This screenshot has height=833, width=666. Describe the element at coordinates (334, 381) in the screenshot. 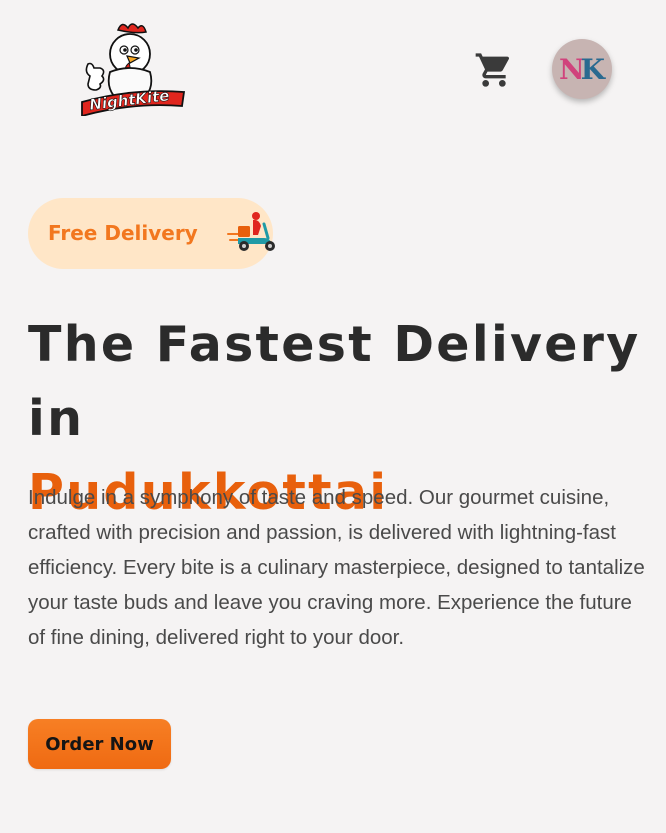

I see `hero-title-line1: The Fastest Delivery in` at that location.